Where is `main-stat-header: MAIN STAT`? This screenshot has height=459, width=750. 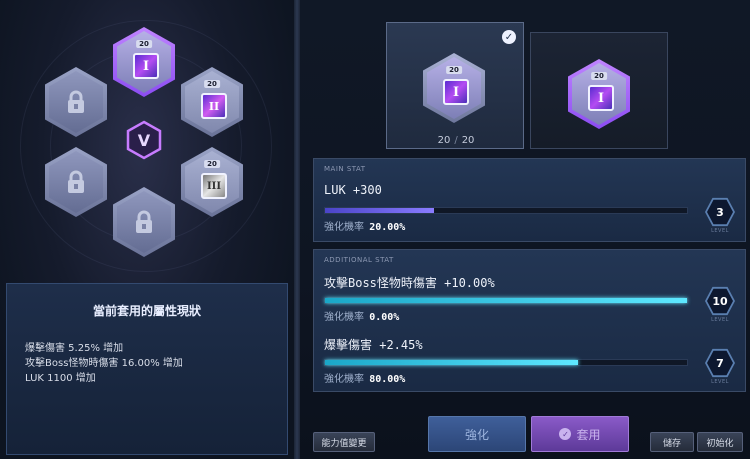
main-stat-header: MAIN STAT is located at coordinates (345, 169).